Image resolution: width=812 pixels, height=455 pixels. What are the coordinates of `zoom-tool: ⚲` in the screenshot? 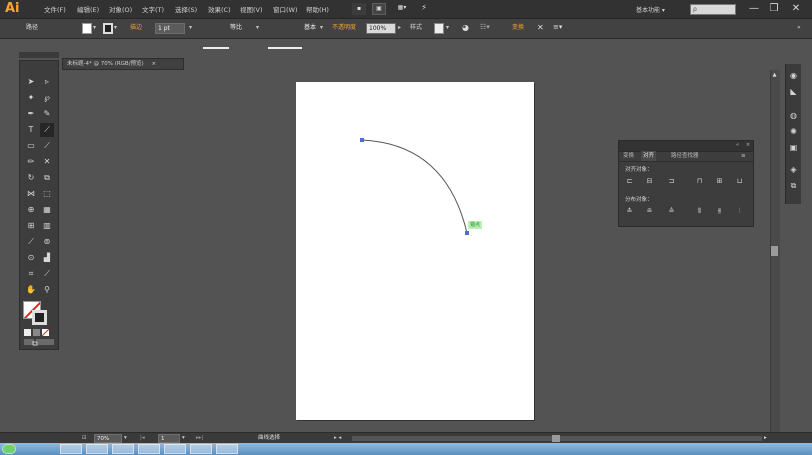 It's located at (47, 290).